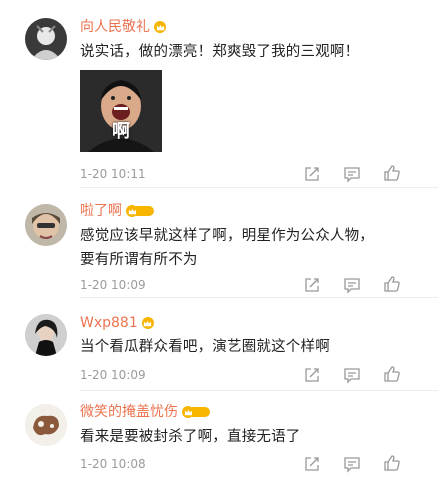 The height and width of the screenshot is (478, 438). Describe the element at coordinates (109, 323) in the screenshot. I see `username: Wxp881` at that location.